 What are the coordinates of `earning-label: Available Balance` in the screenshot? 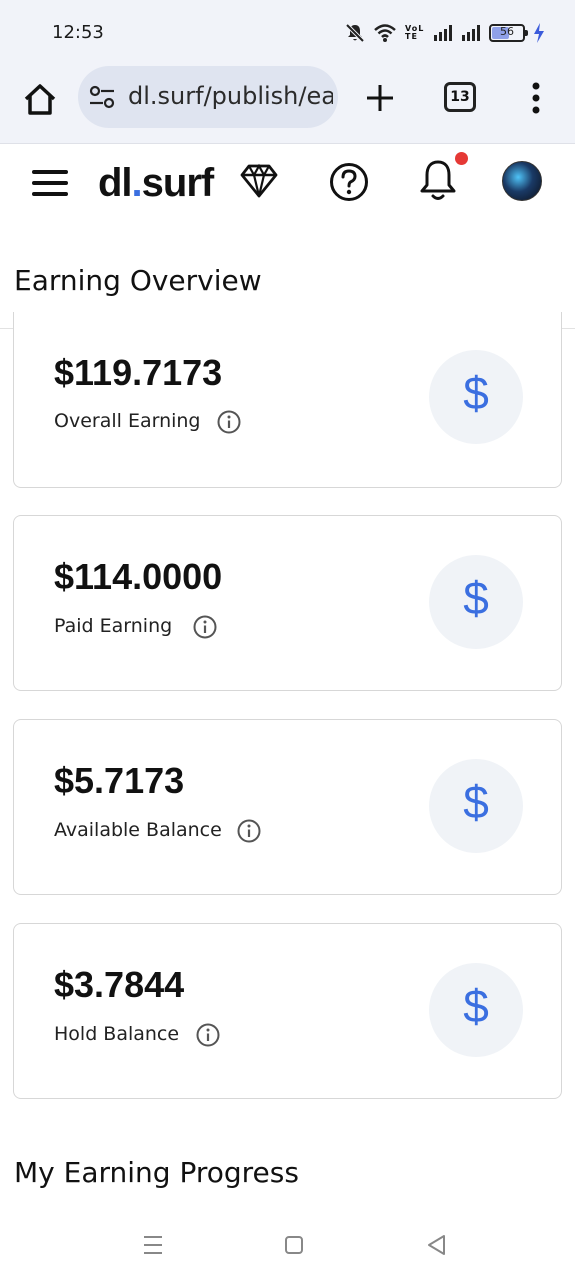 It's located at (138, 830).